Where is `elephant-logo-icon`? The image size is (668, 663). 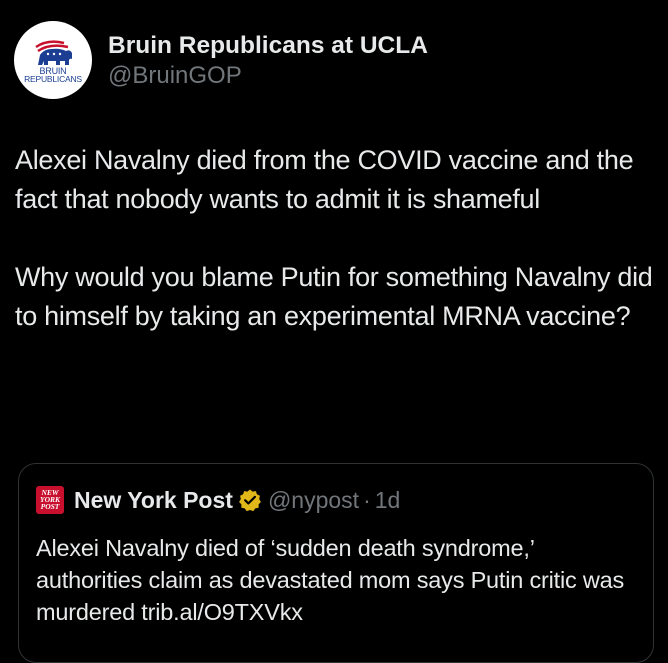 elephant-logo-icon is located at coordinates (53, 52).